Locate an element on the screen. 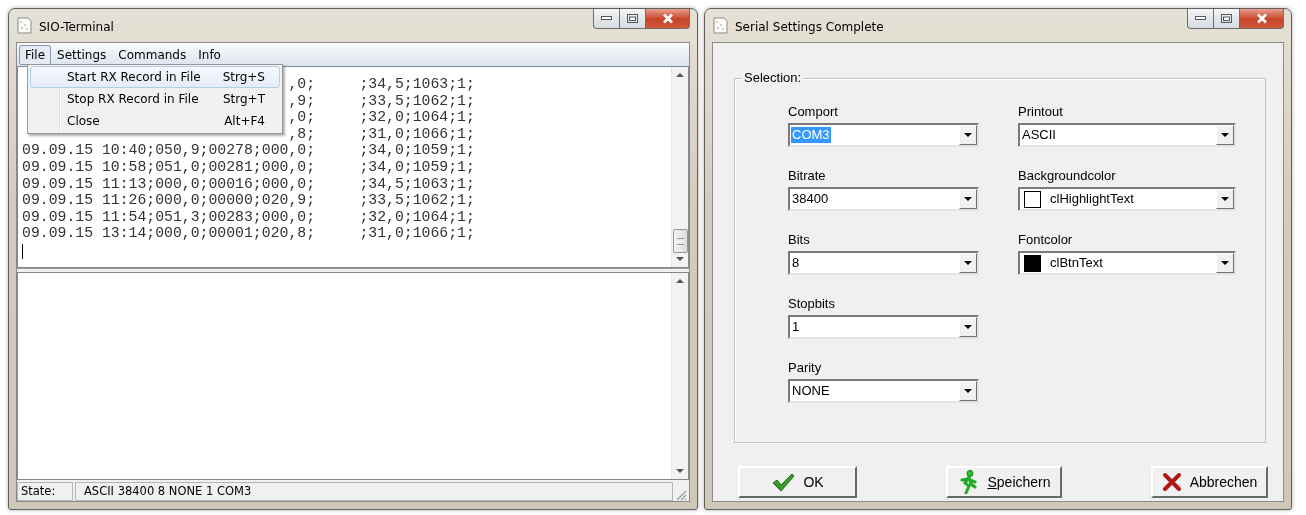  field-label: Fontcolor is located at coordinates (1046, 240).